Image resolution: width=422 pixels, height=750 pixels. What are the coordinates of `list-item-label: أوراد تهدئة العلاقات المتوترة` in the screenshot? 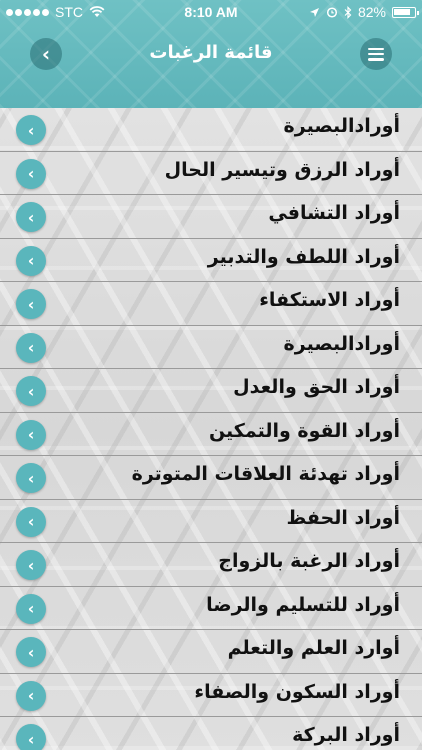 It's located at (265, 474).